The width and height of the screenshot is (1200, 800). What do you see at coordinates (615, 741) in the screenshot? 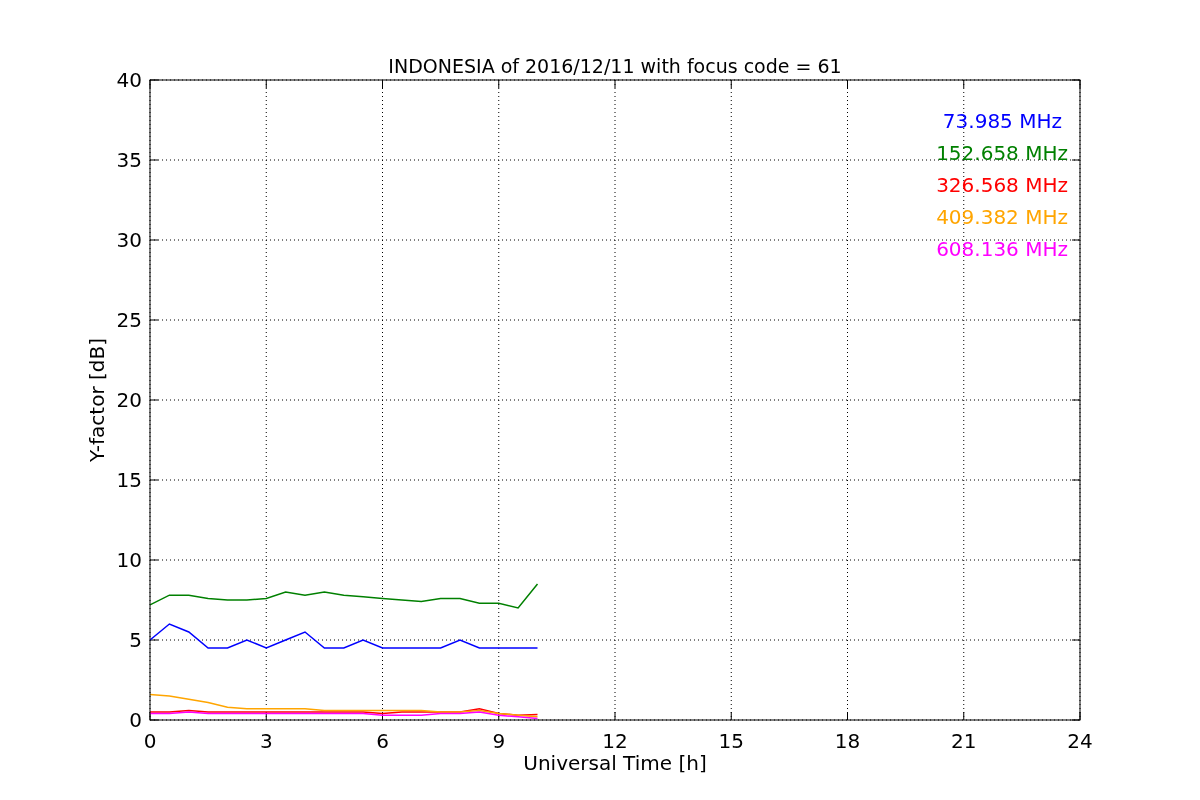
I see `x-tick-label: 12` at bounding box center [615, 741].